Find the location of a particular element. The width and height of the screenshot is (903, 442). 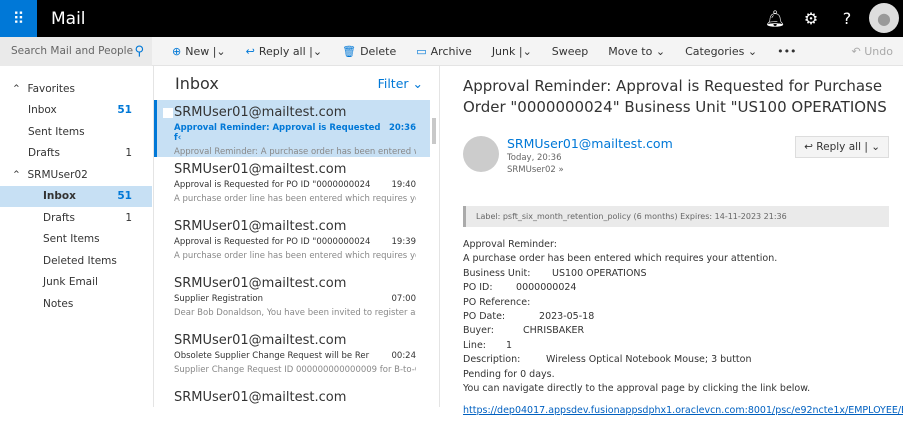

message-date: Today, 20:36 is located at coordinates (534, 158).